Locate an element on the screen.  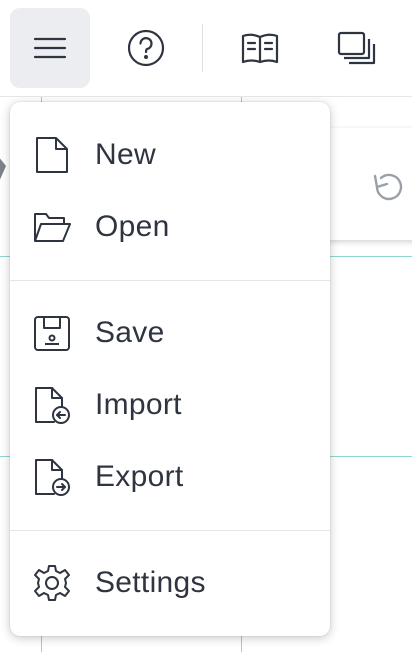
book-icon is located at coordinates (260, 48).